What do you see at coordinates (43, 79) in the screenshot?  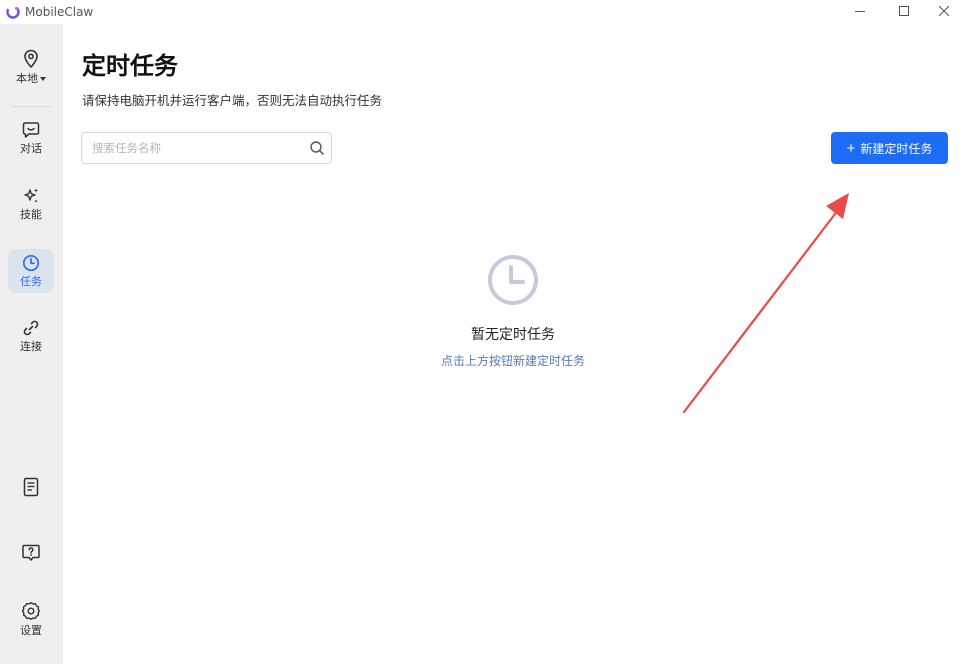 I see `chevron-down-icon` at bounding box center [43, 79].